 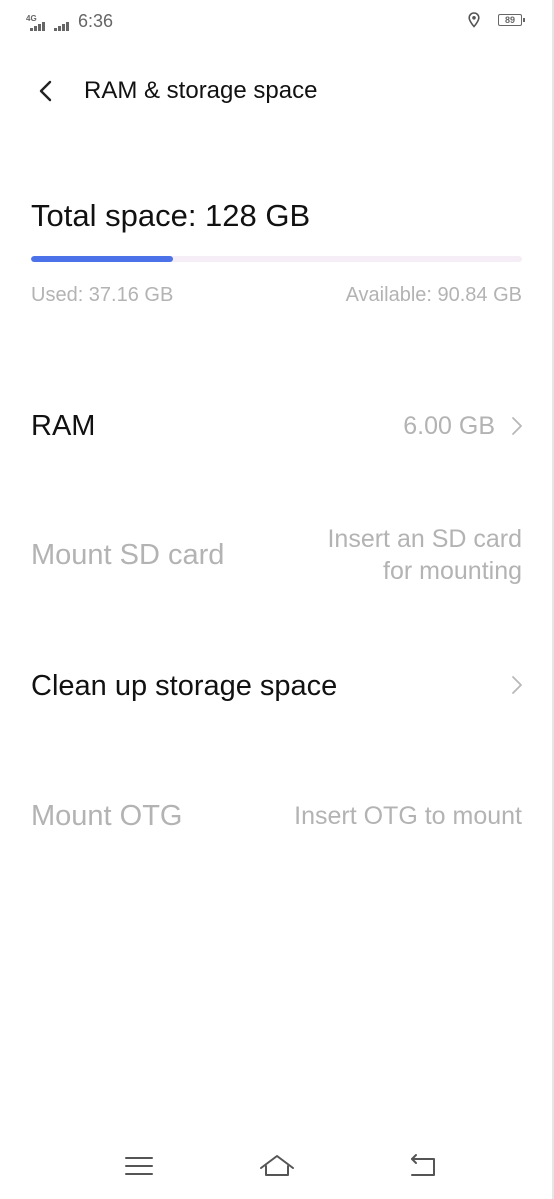 I want to click on signal-icon, so click(x=64, y=23).